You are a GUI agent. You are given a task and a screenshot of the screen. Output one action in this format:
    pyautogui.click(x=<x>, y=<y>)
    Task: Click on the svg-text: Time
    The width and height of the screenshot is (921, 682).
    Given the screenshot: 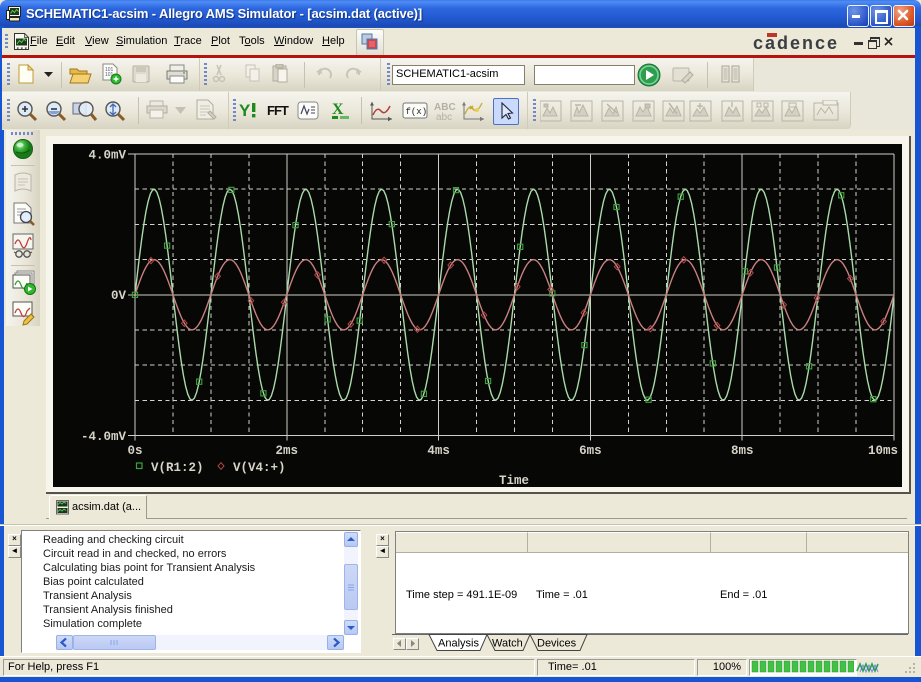 What is the action you would take?
    pyautogui.click(x=514, y=480)
    